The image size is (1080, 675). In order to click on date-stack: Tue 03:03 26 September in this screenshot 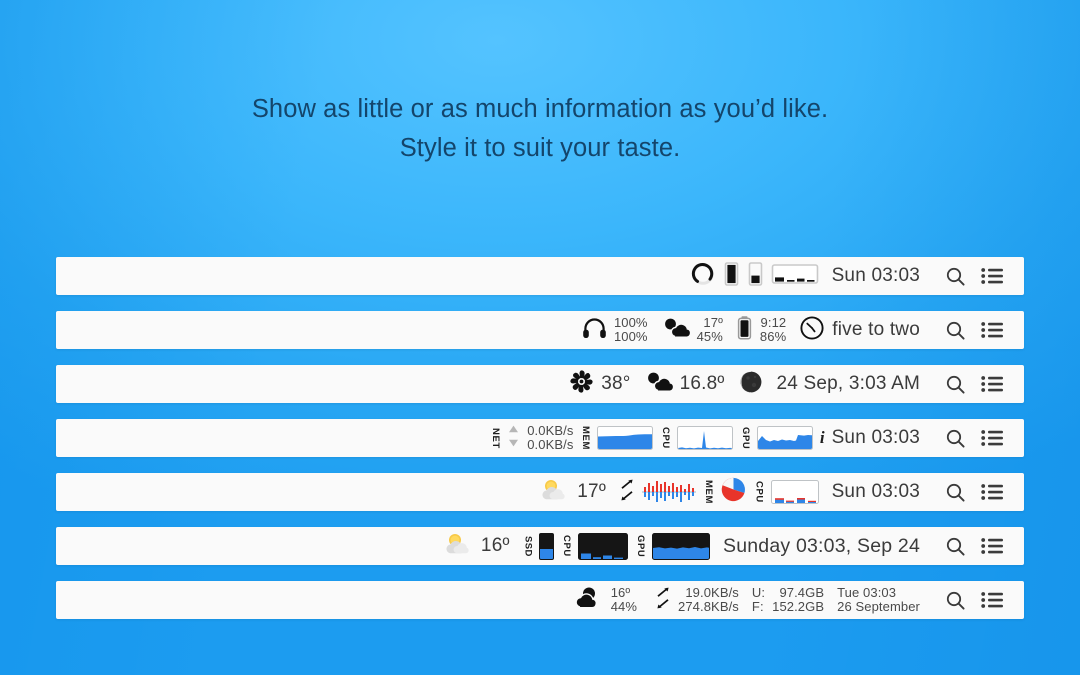, I will do `click(878, 599)`.